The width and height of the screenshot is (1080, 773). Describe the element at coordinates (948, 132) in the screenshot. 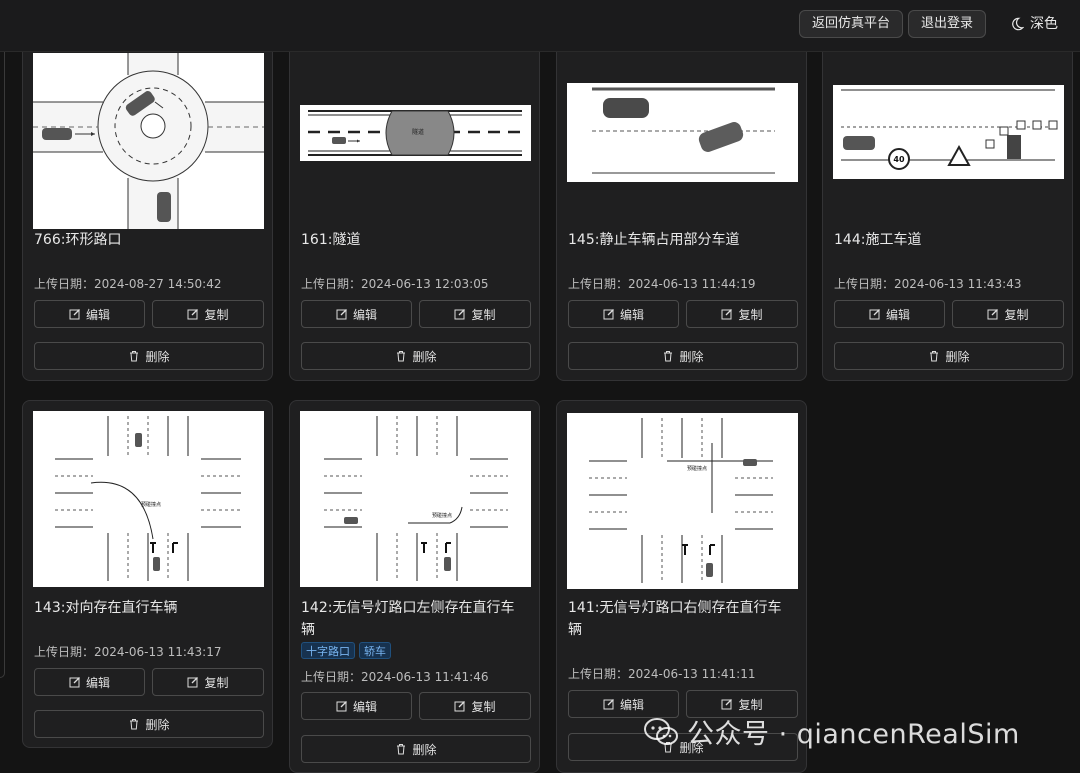

I see `scenario-thumbnail: 40` at that location.